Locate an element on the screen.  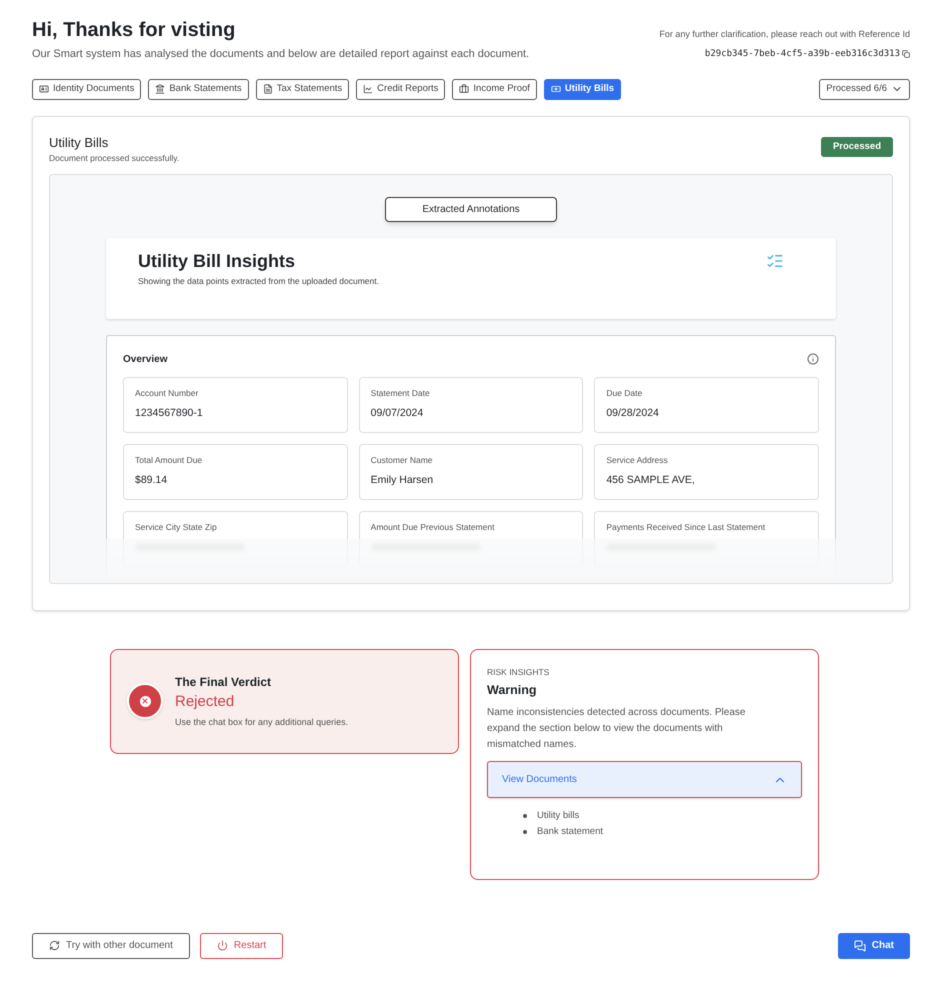
document-tab: Utility Bills is located at coordinates (583, 89).